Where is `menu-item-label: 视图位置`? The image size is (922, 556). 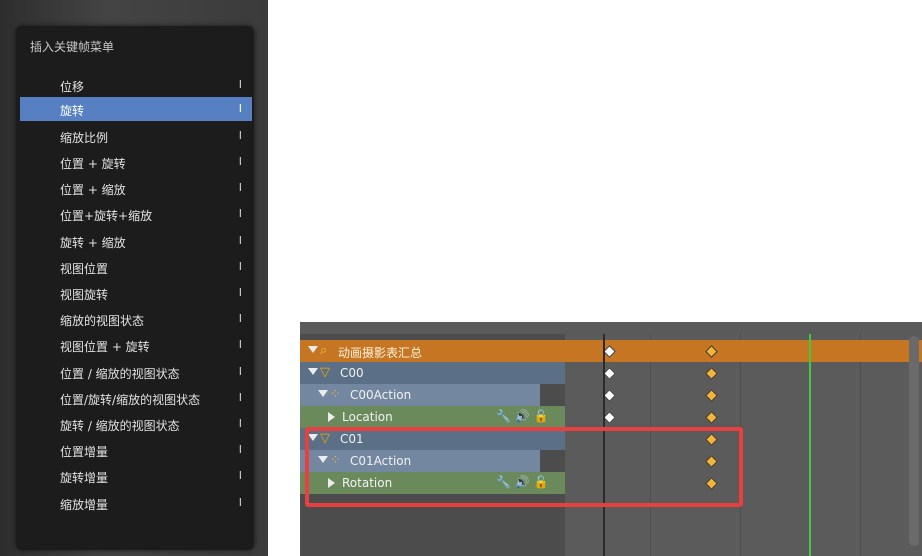
menu-item-label: 视图位置 is located at coordinates (84, 269).